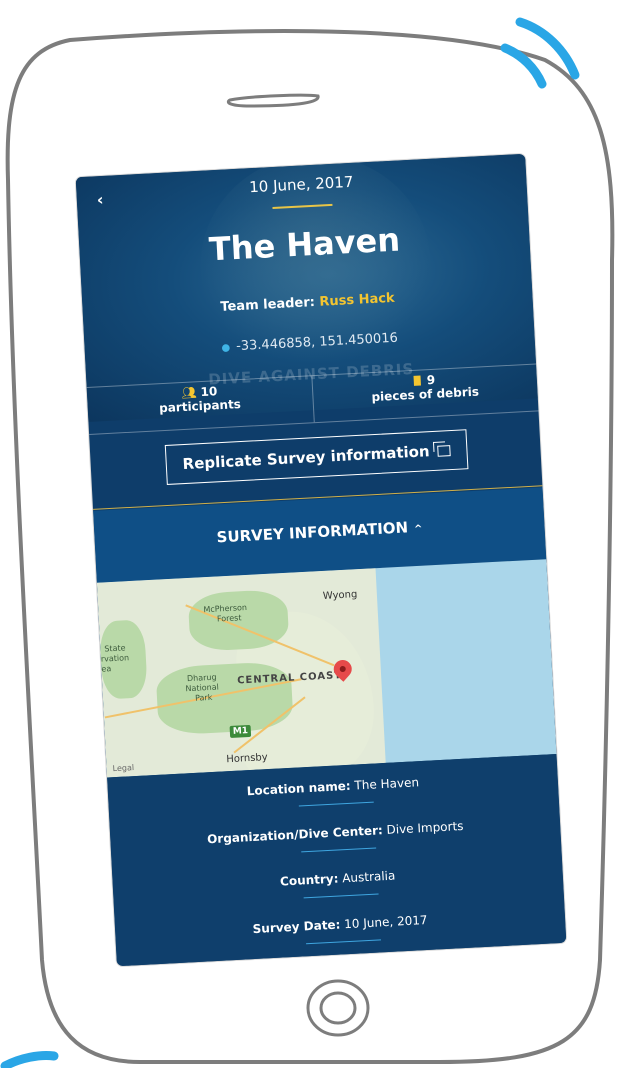  I want to click on detail-key: Survey Date:, so click(296, 927).